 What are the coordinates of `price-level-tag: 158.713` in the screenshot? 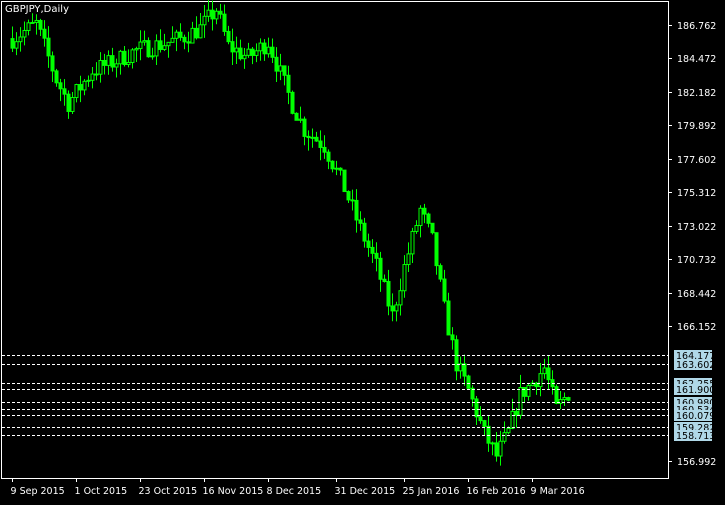 It's located at (694, 436).